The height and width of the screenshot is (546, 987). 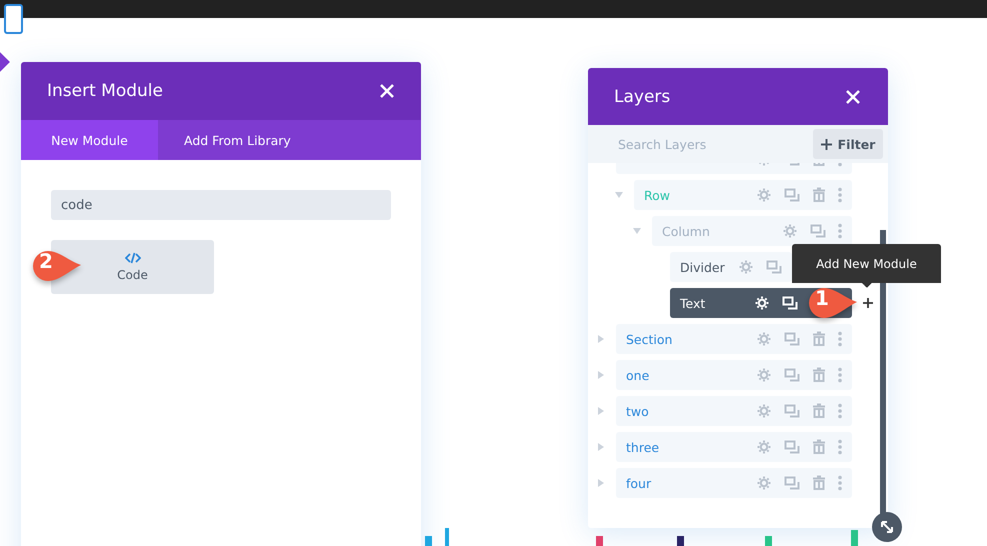 I want to click on panel-title: Layers, so click(x=642, y=96).